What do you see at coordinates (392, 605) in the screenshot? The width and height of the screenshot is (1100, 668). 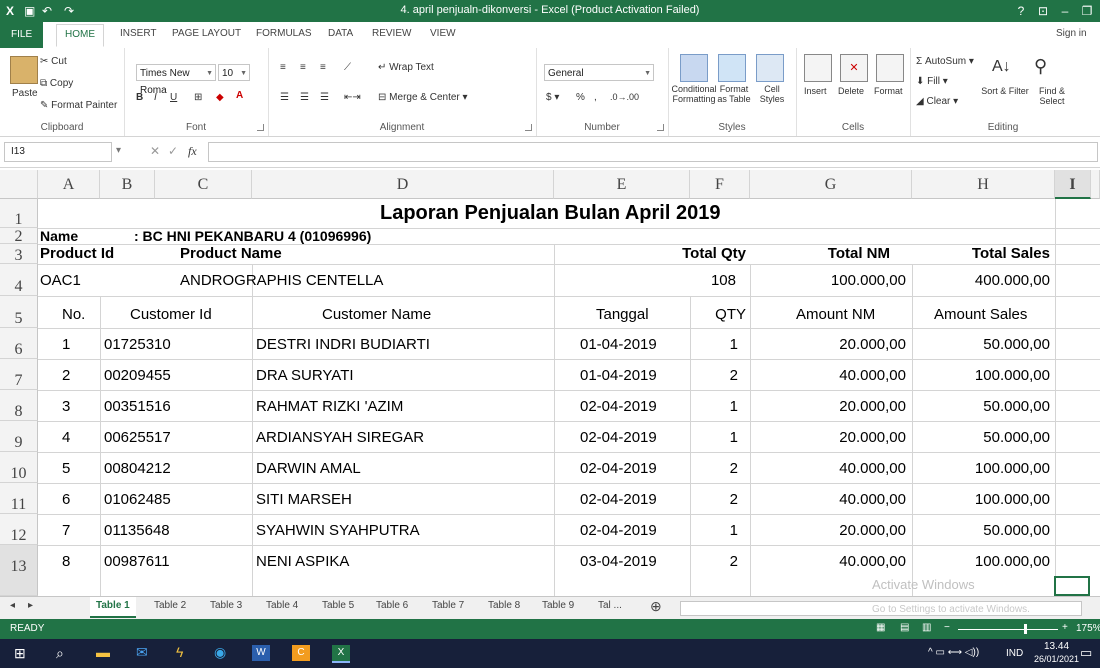 I see `sheet-tab-table6: Table 6` at bounding box center [392, 605].